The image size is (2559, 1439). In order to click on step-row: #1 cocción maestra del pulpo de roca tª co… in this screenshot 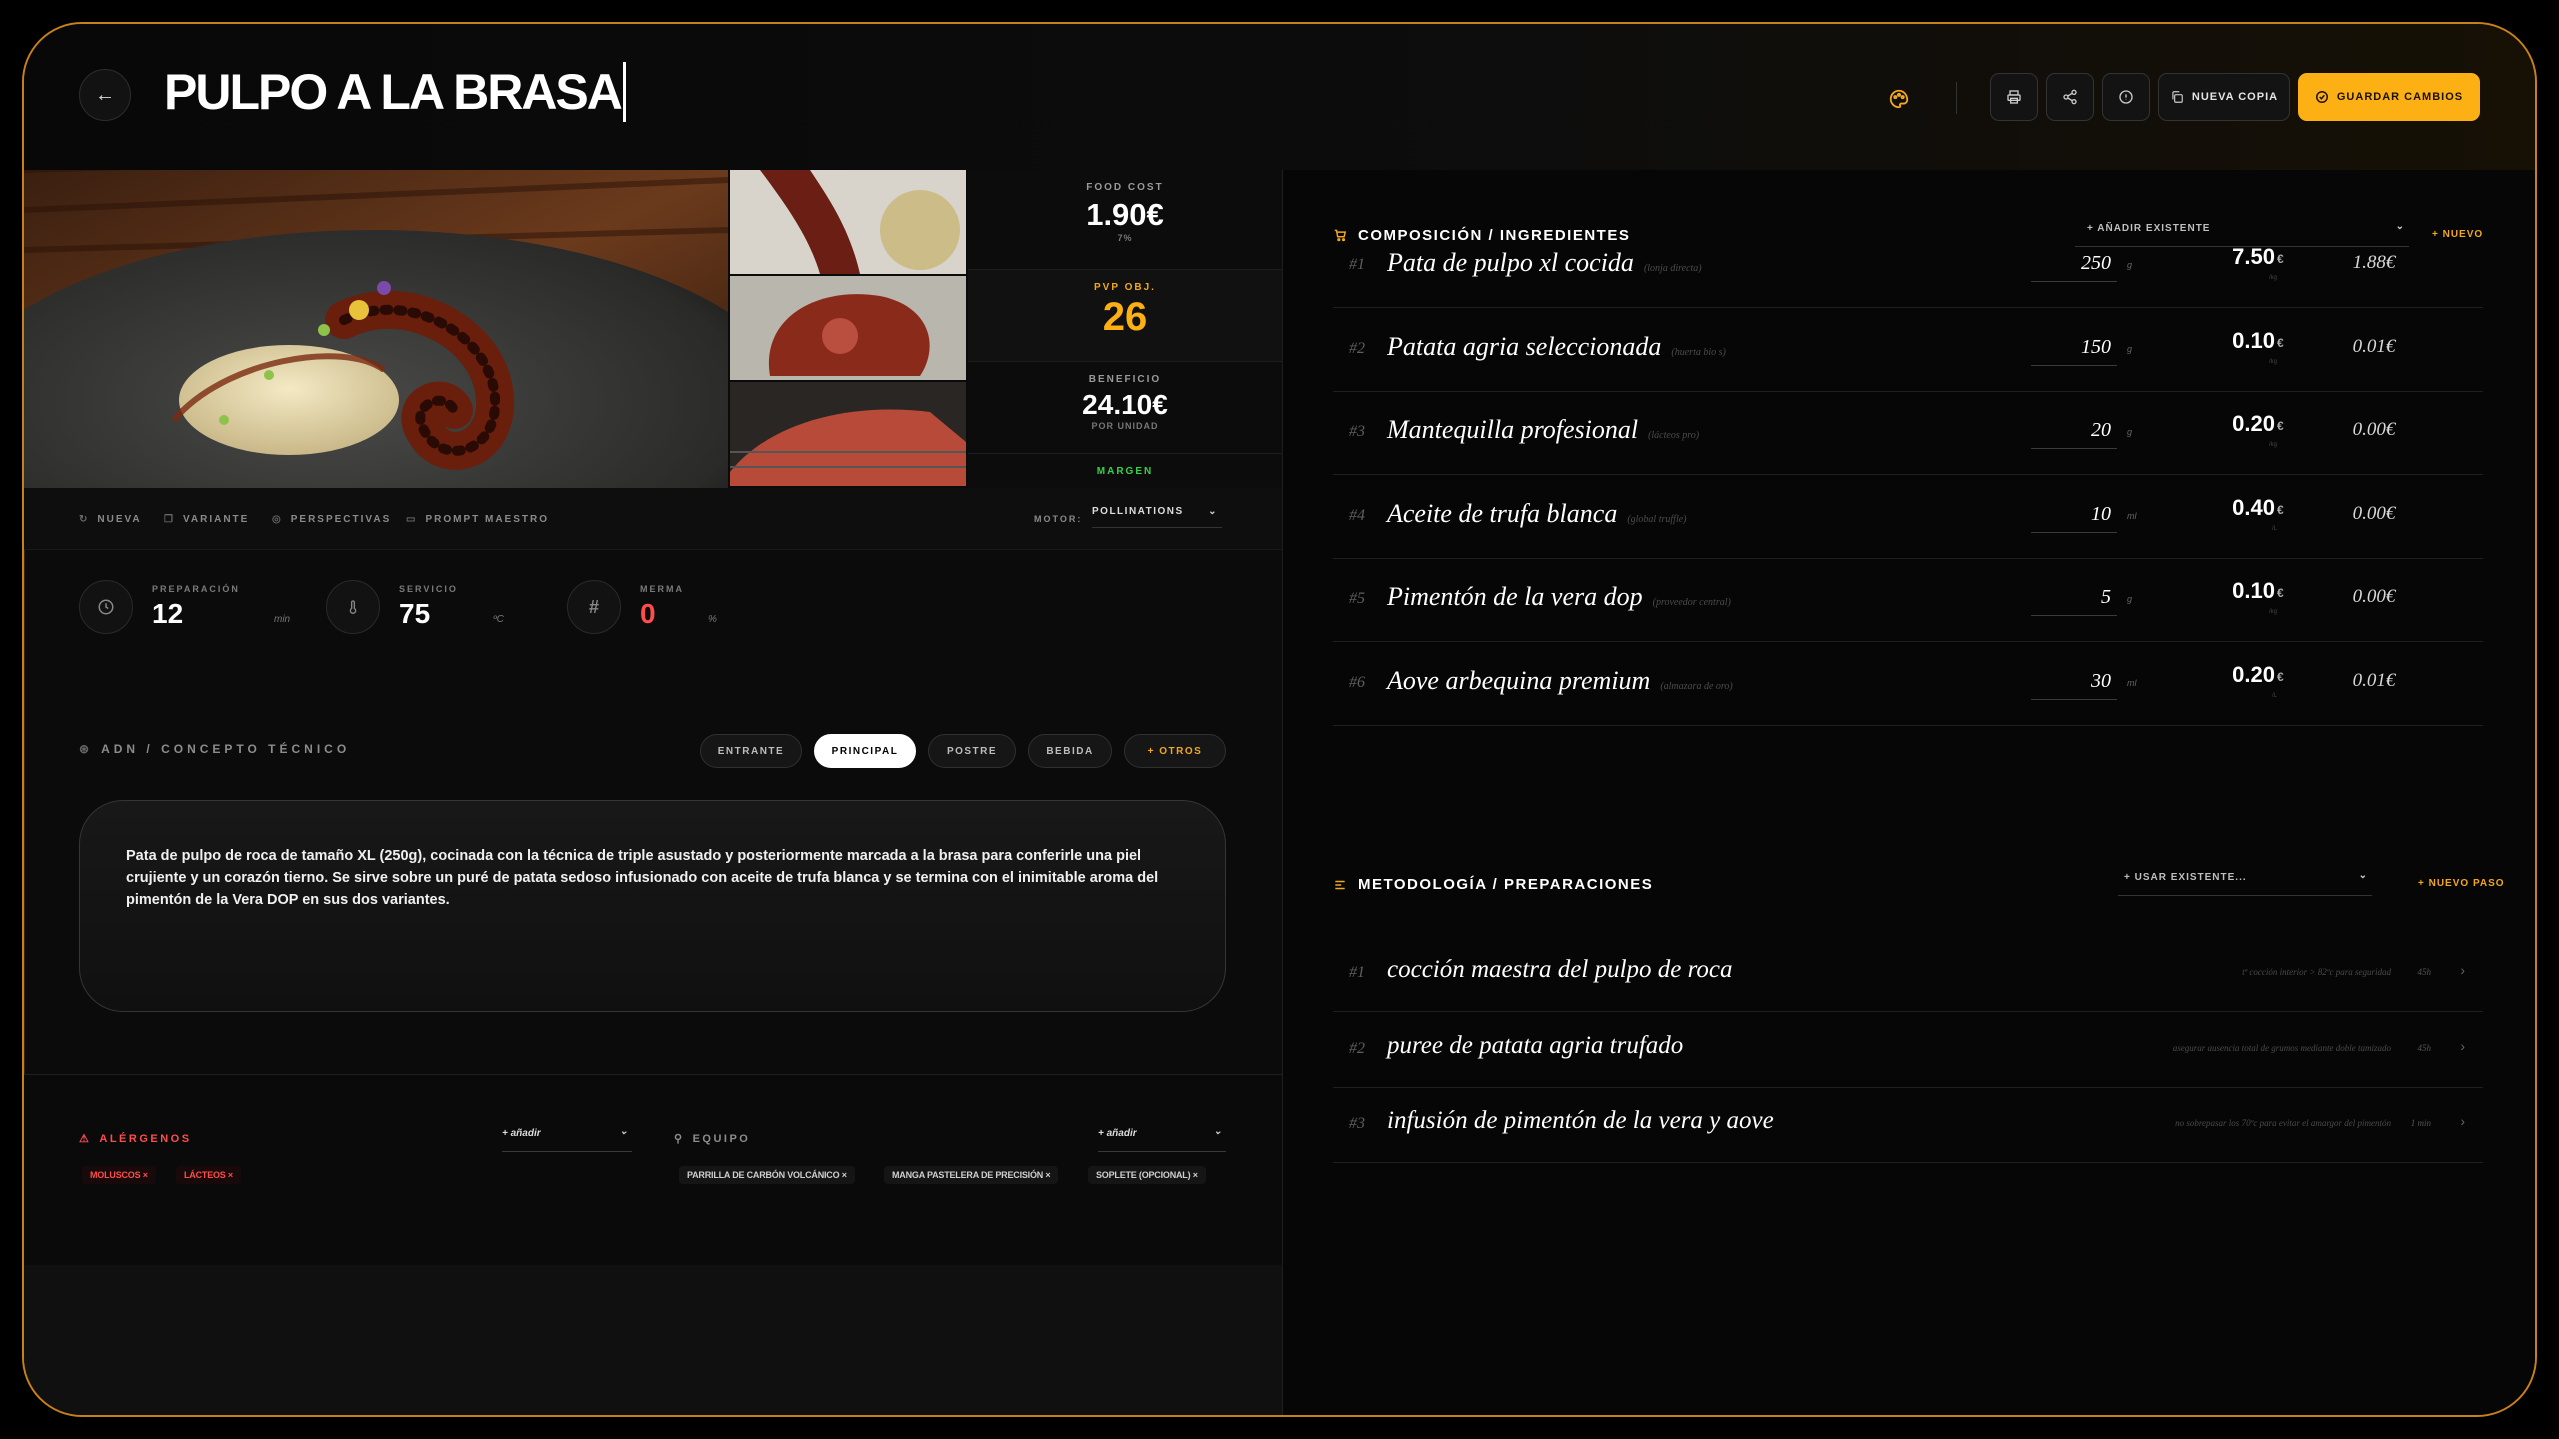, I will do `click(1908, 974)`.